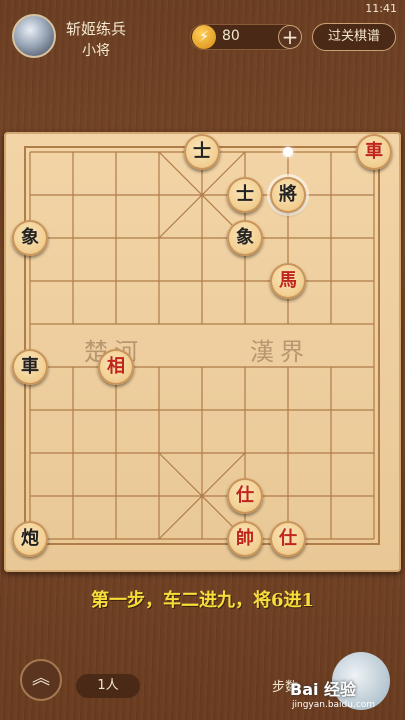  Describe the element at coordinates (202, 152) in the screenshot. I see `piece-black-advisor-top: 士` at that location.